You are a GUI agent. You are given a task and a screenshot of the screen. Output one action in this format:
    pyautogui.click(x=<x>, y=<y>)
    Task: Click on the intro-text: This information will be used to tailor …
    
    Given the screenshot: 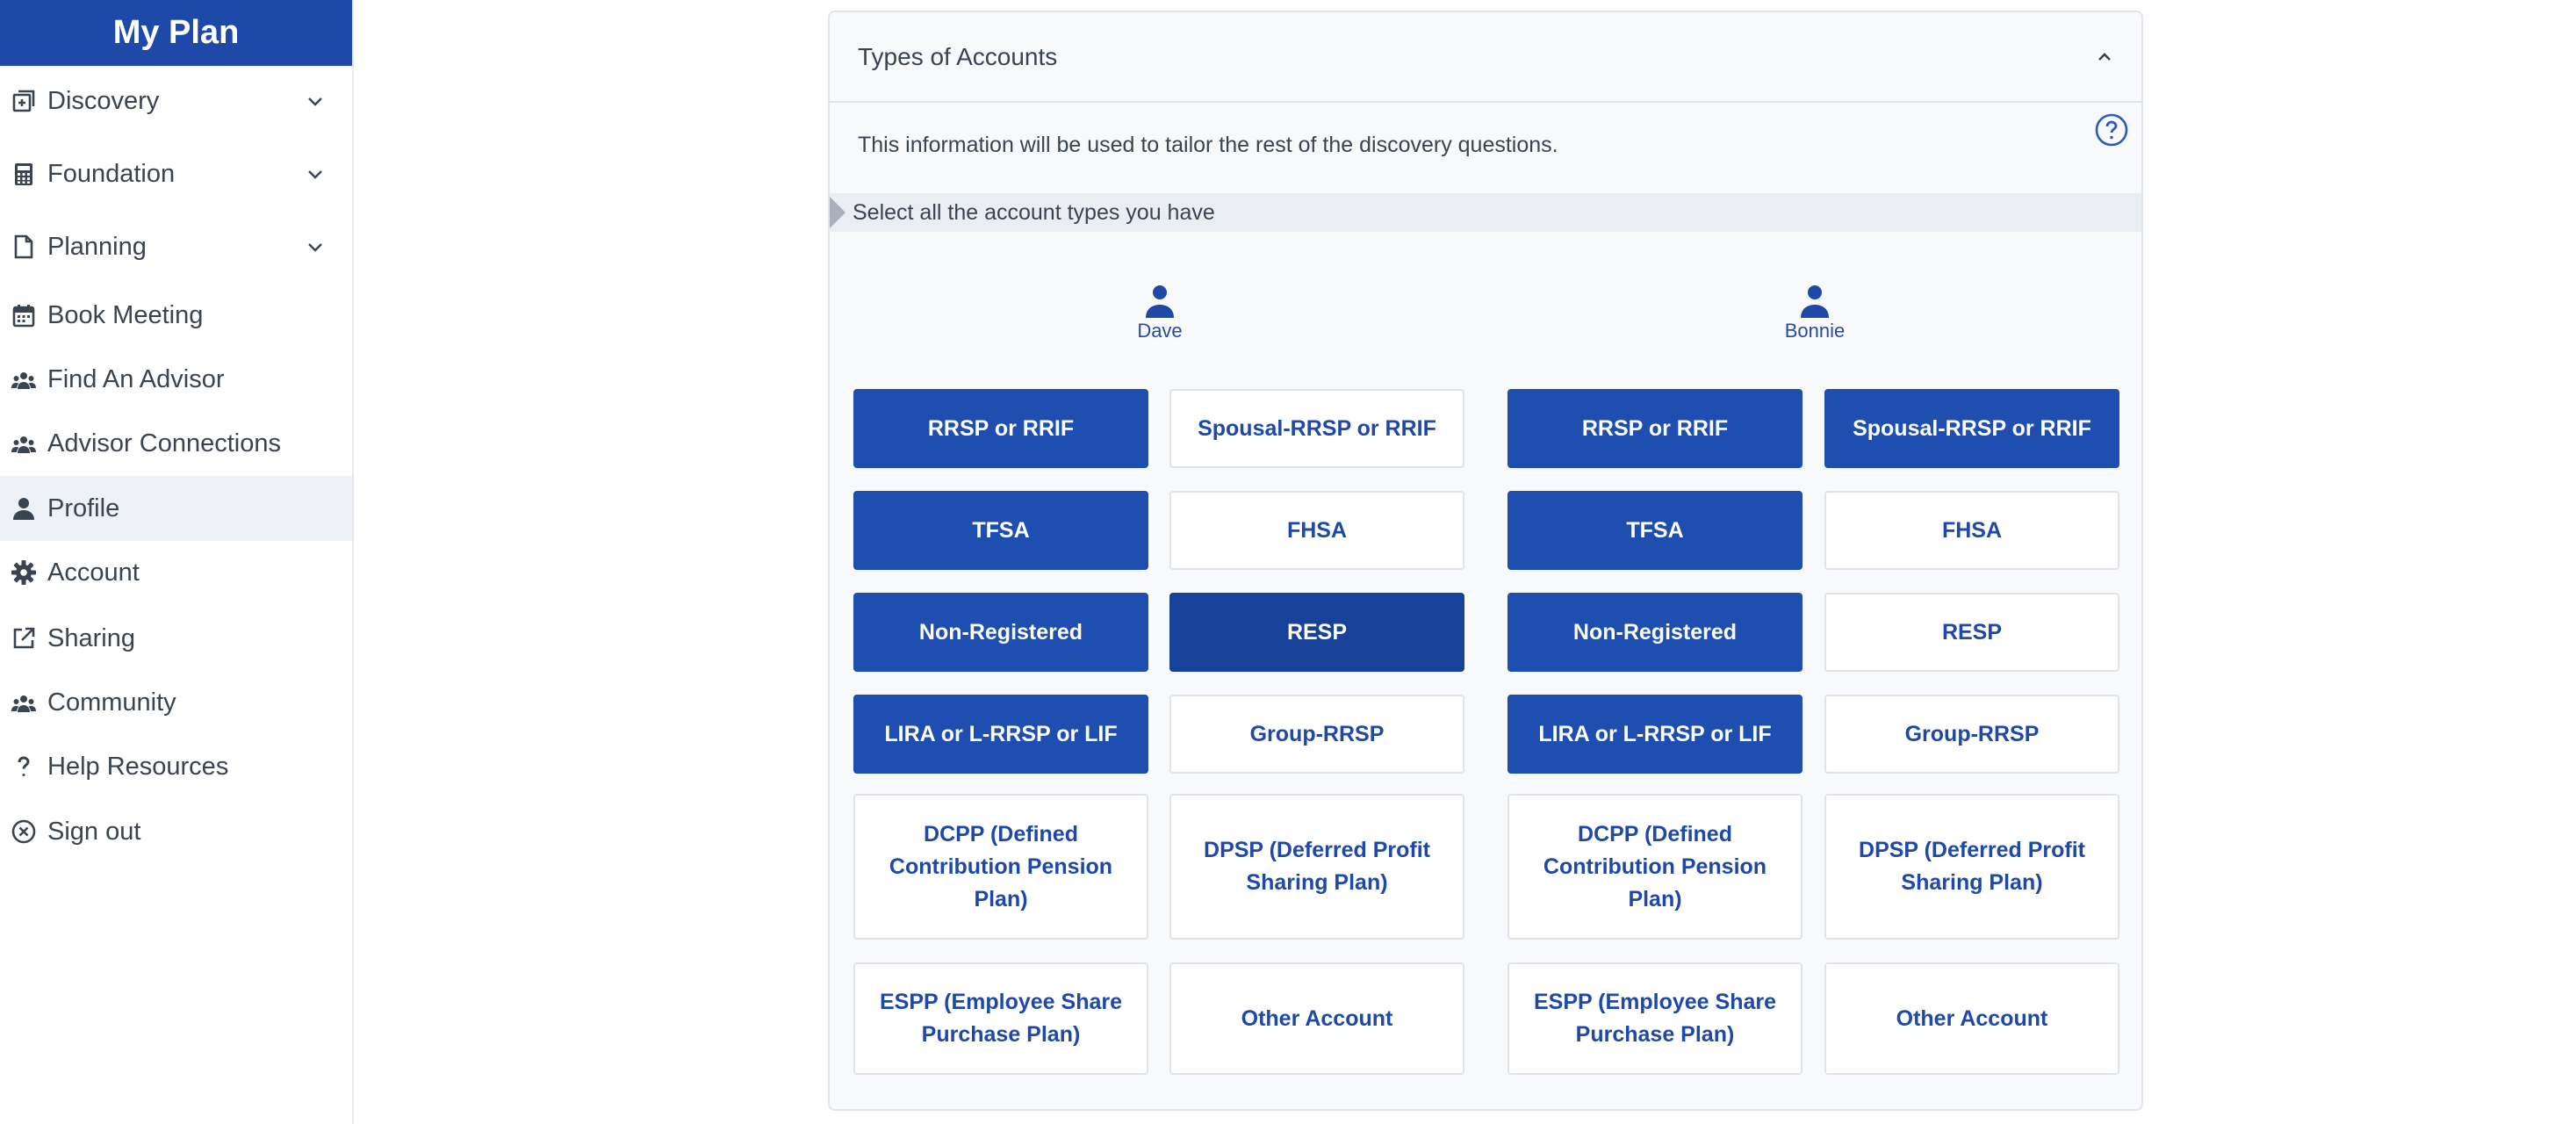 What is the action you would take?
    pyautogui.click(x=1208, y=145)
    